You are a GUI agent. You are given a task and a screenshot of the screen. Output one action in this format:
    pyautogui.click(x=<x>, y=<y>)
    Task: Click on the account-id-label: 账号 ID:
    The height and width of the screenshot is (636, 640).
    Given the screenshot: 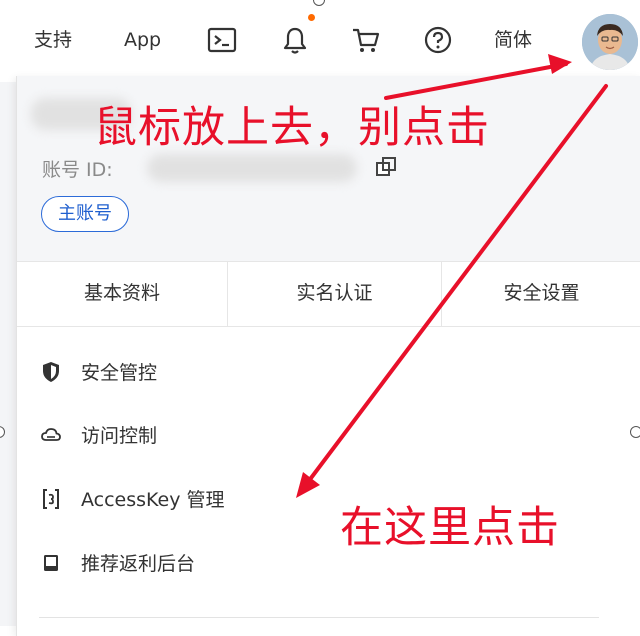 What is the action you would take?
    pyautogui.click(x=77, y=170)
    